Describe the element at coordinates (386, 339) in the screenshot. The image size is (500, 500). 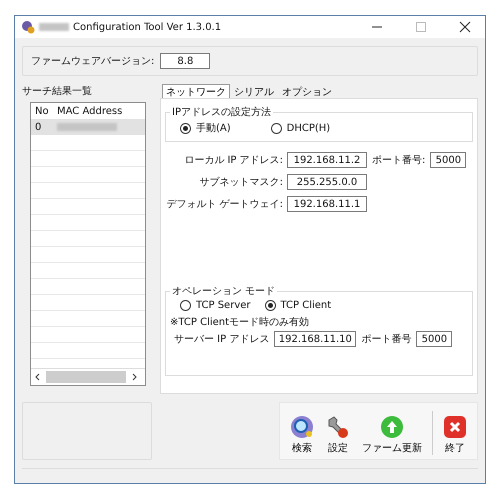
I see `field-label: ポート番号` at that location.